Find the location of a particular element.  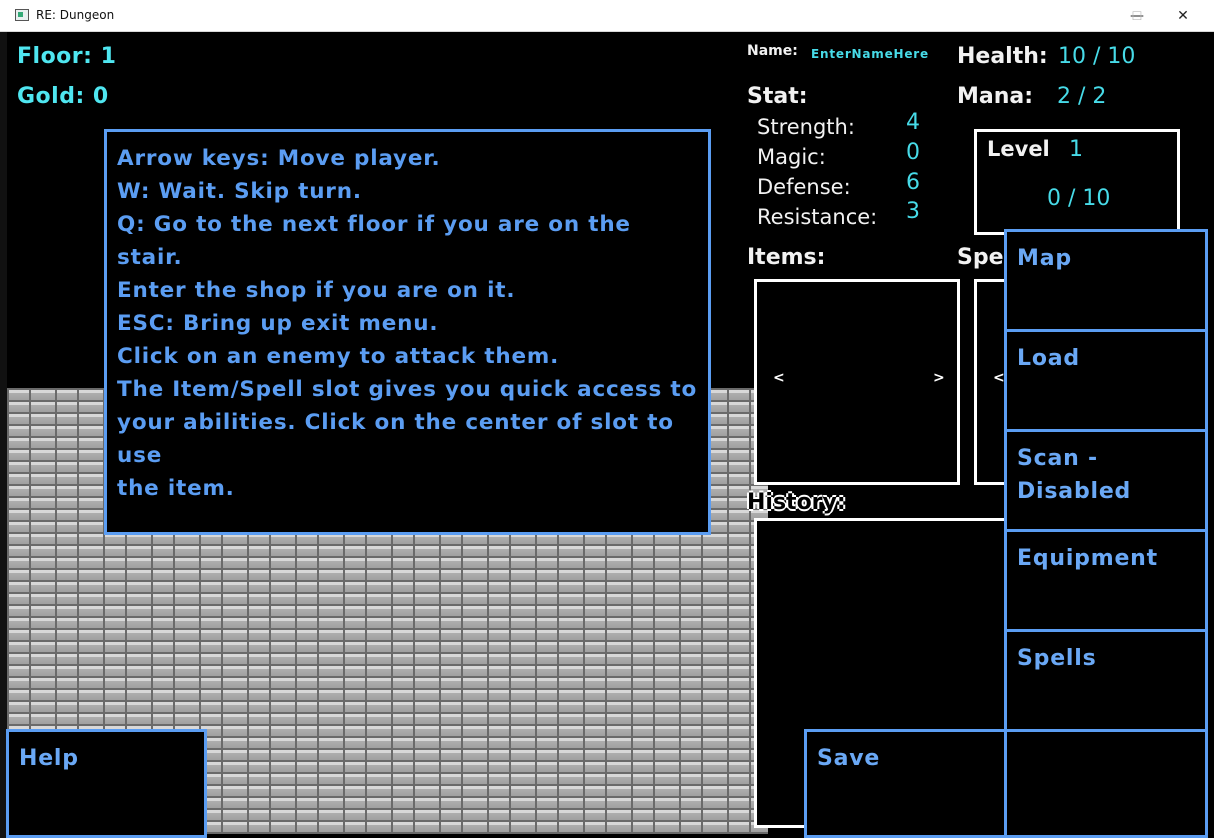

map-button: Map is located at coordinates (1106, 280).